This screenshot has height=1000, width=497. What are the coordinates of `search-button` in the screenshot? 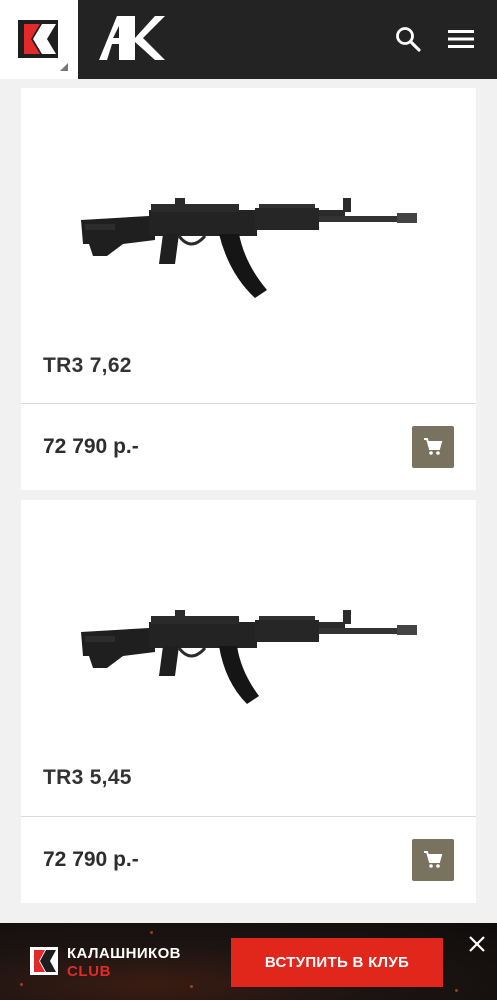 It's located at (408, 39).